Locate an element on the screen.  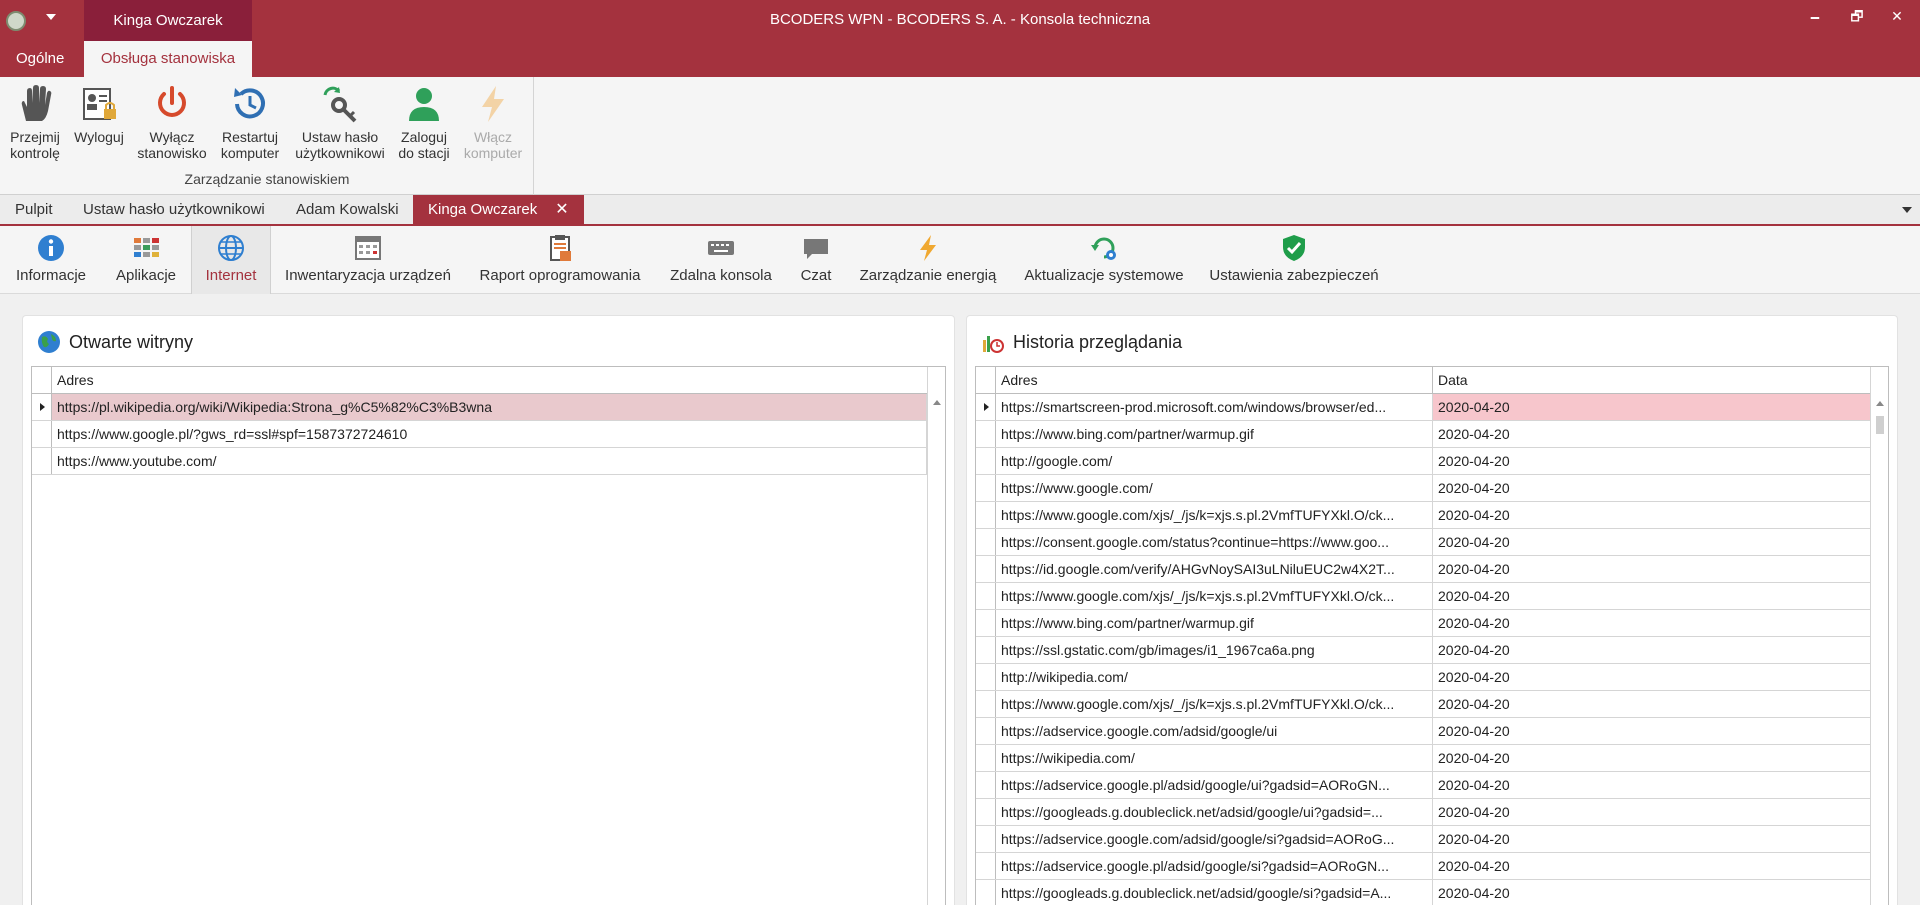
table-row: http://wikipedia.com/2020-04-20 is located at coordinates (1423, 677).